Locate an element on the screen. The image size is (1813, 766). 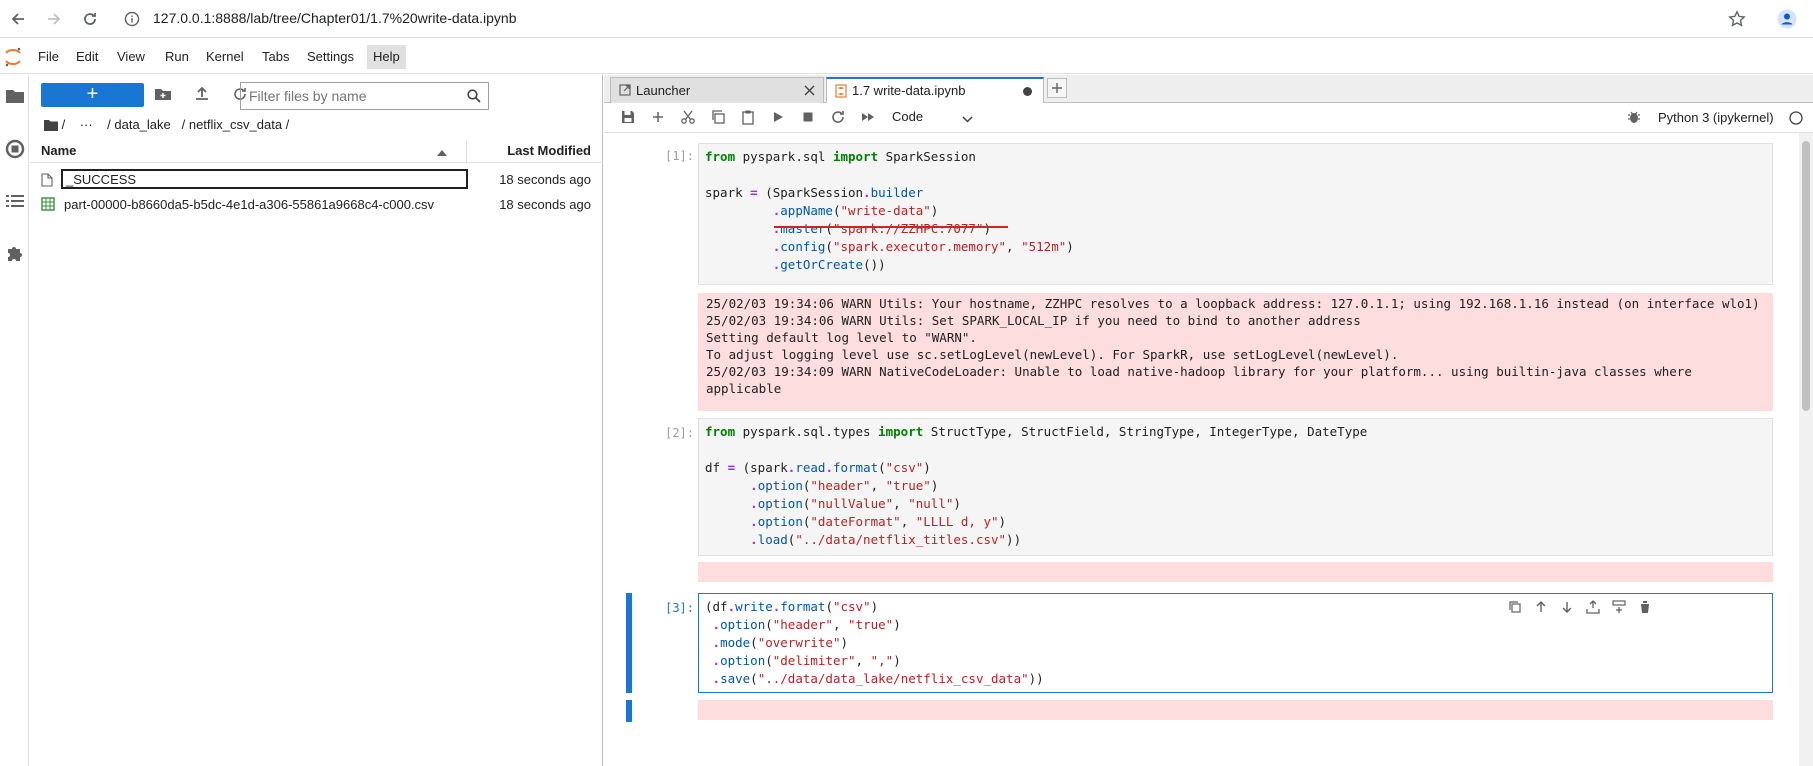
cell-type-value: Code is located at coordinates (908, 116).